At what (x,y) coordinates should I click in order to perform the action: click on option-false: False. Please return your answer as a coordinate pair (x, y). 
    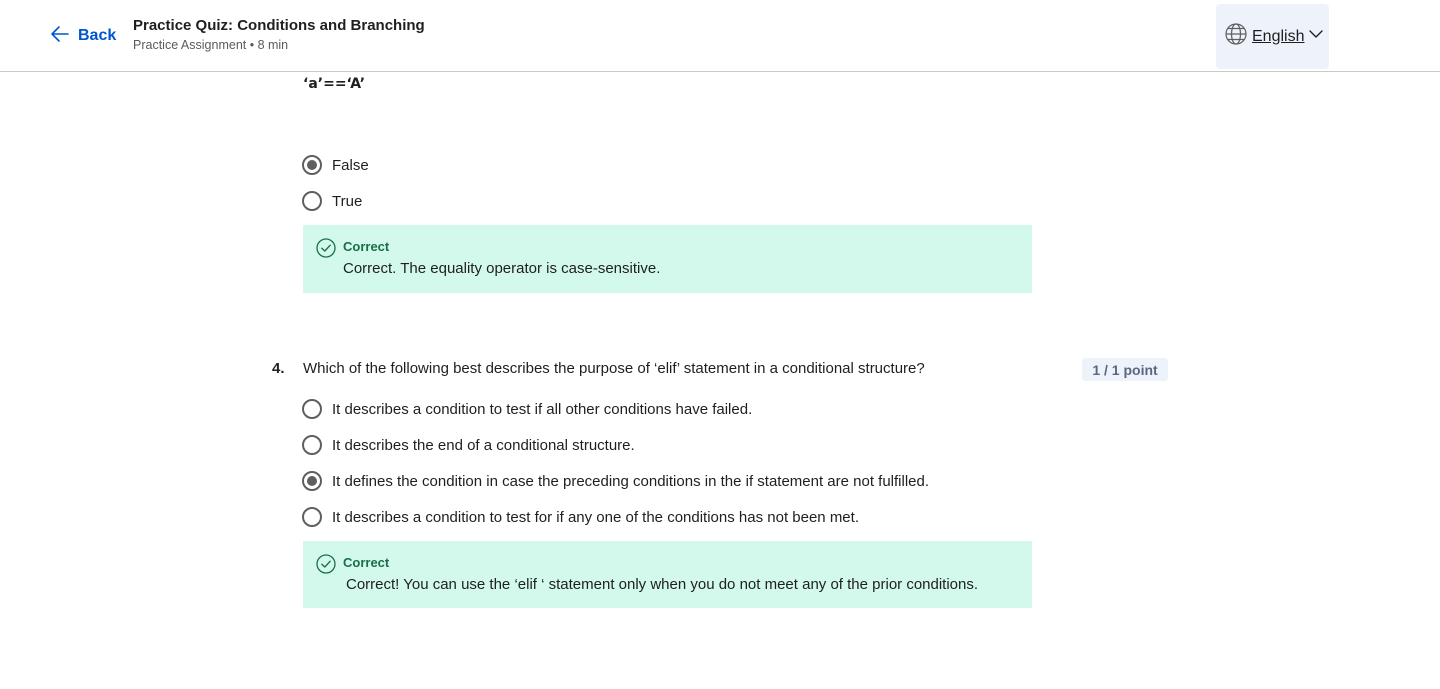
    Looking at the image, I should click on (335, 165).